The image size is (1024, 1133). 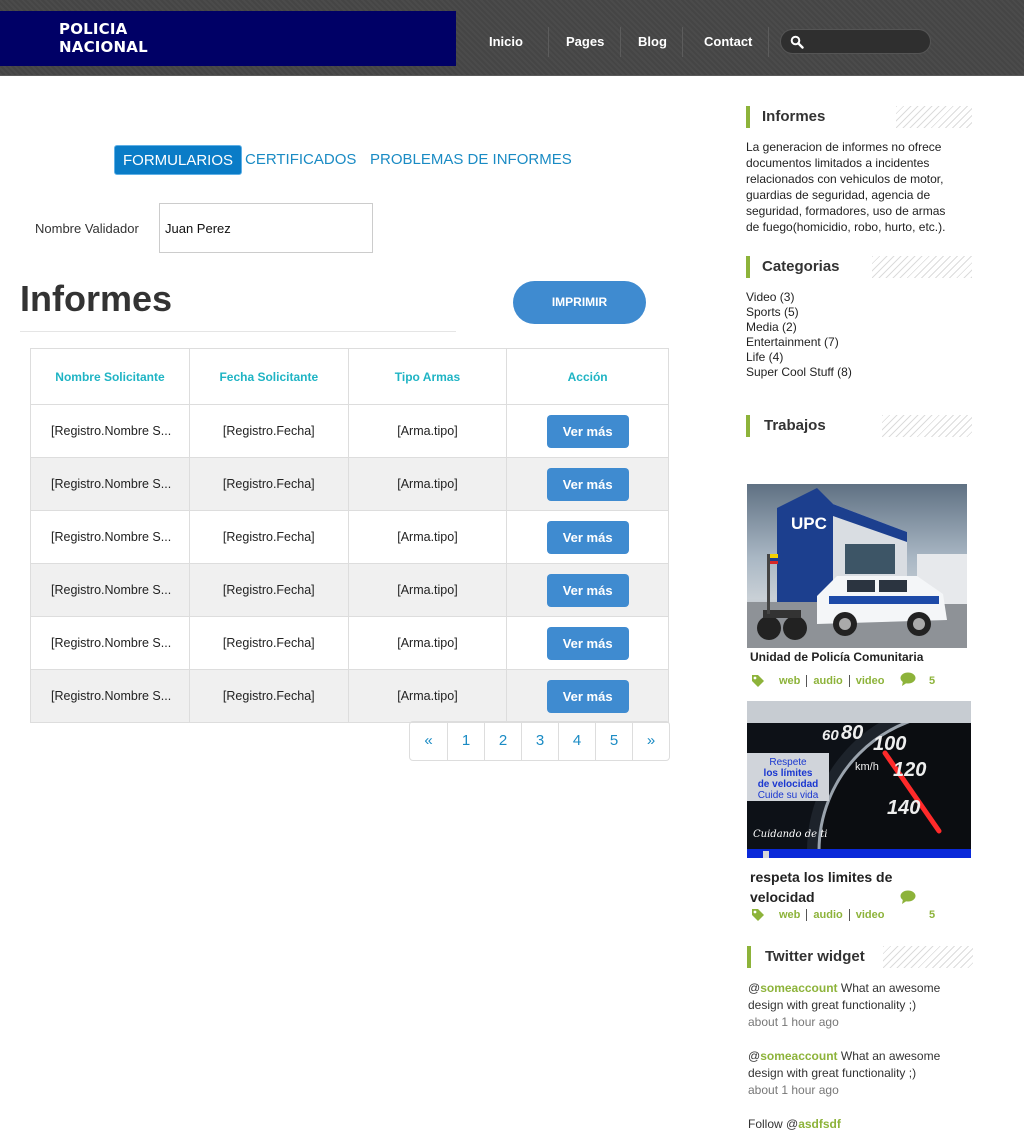 What do you see at coordinates (788, 762) in the screenshot?
I see `speed-message-line: Respete` at bounding box center [788, 762].